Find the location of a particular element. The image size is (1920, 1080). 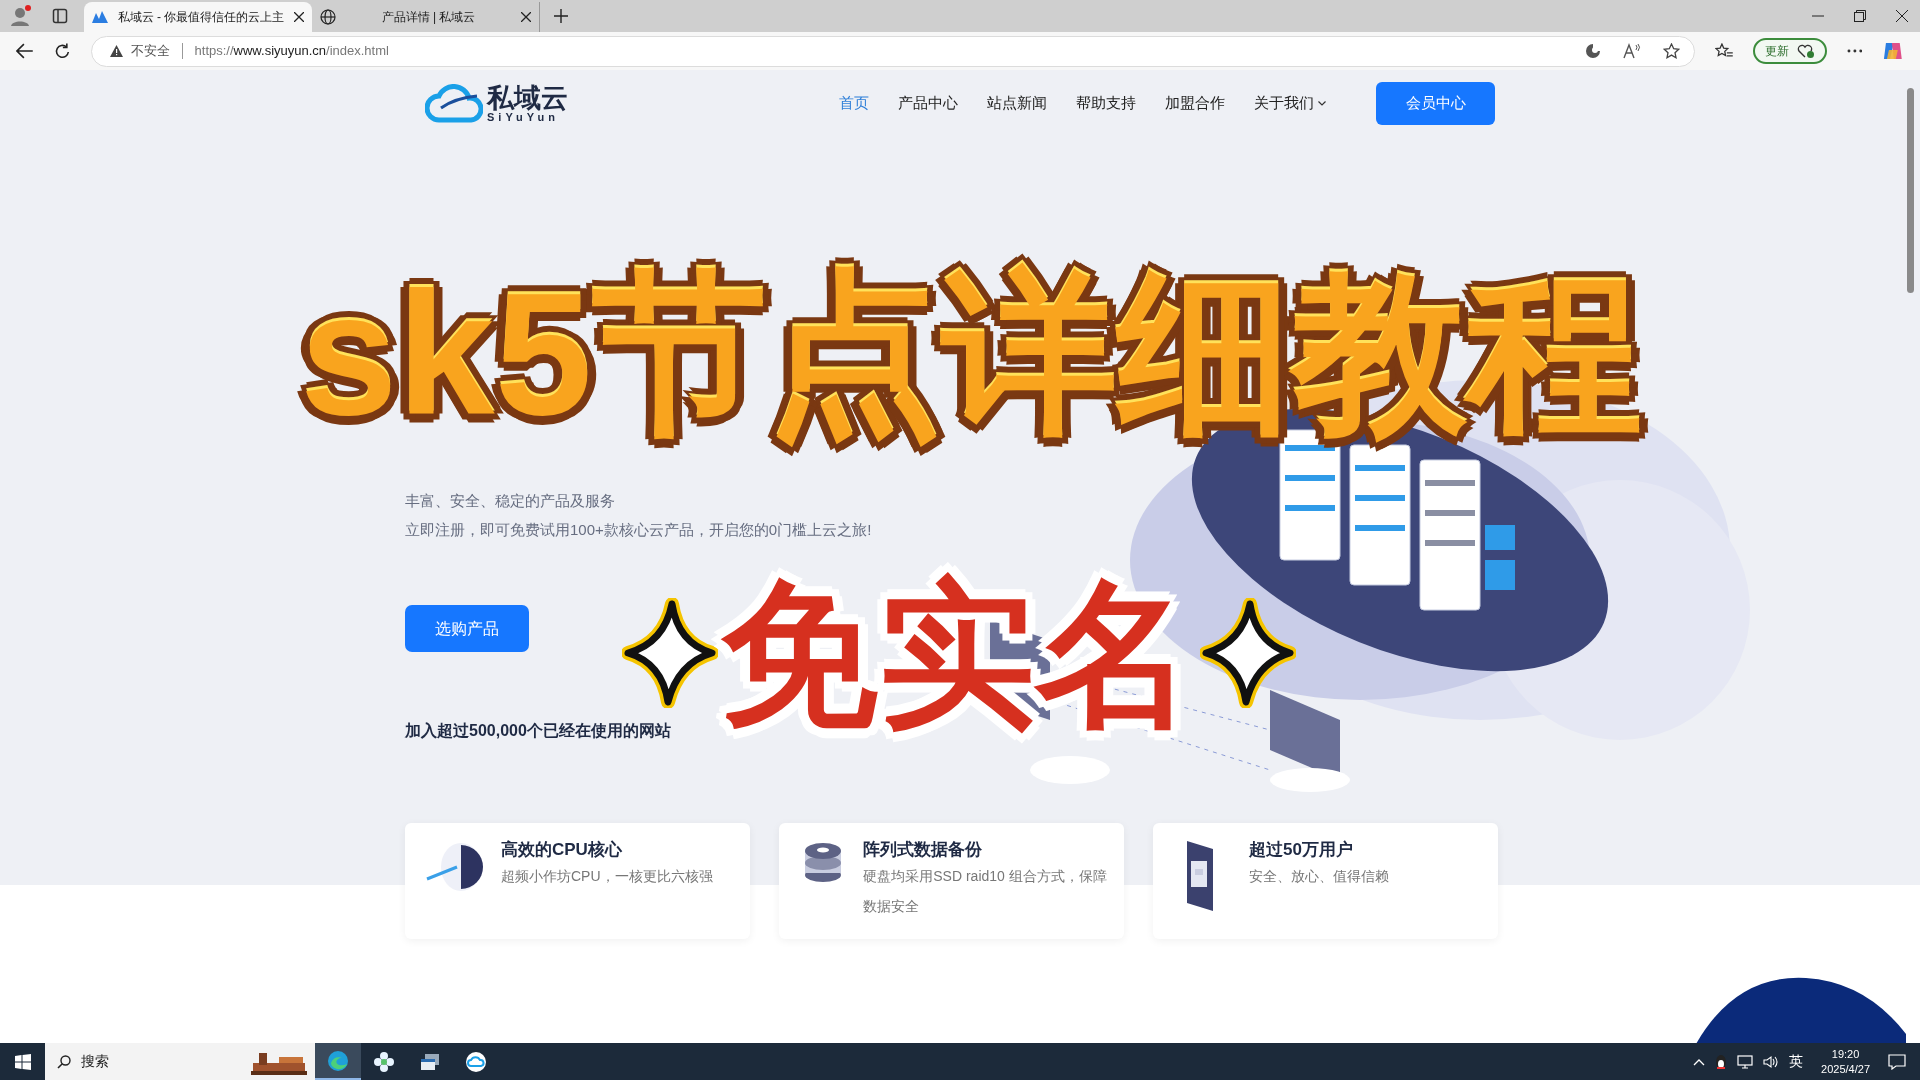

nav-link: 产品中心 is located at coordinates (928, 103).